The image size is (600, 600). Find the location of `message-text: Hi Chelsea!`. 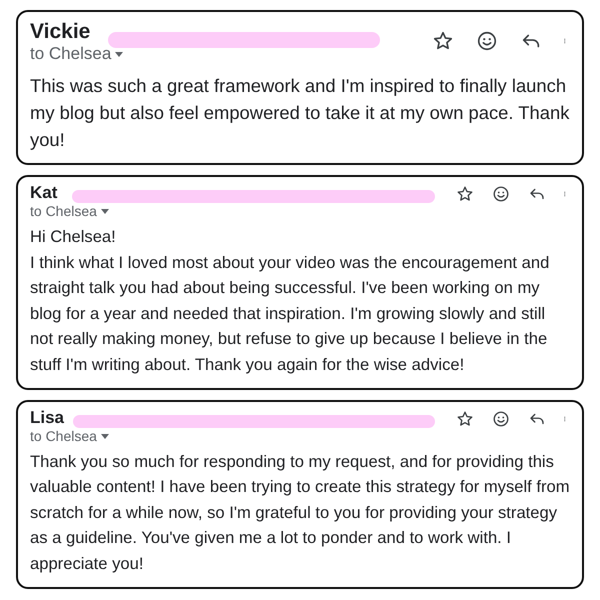

message-text: Hi Chelsea! is located at coordinates (73, 237).